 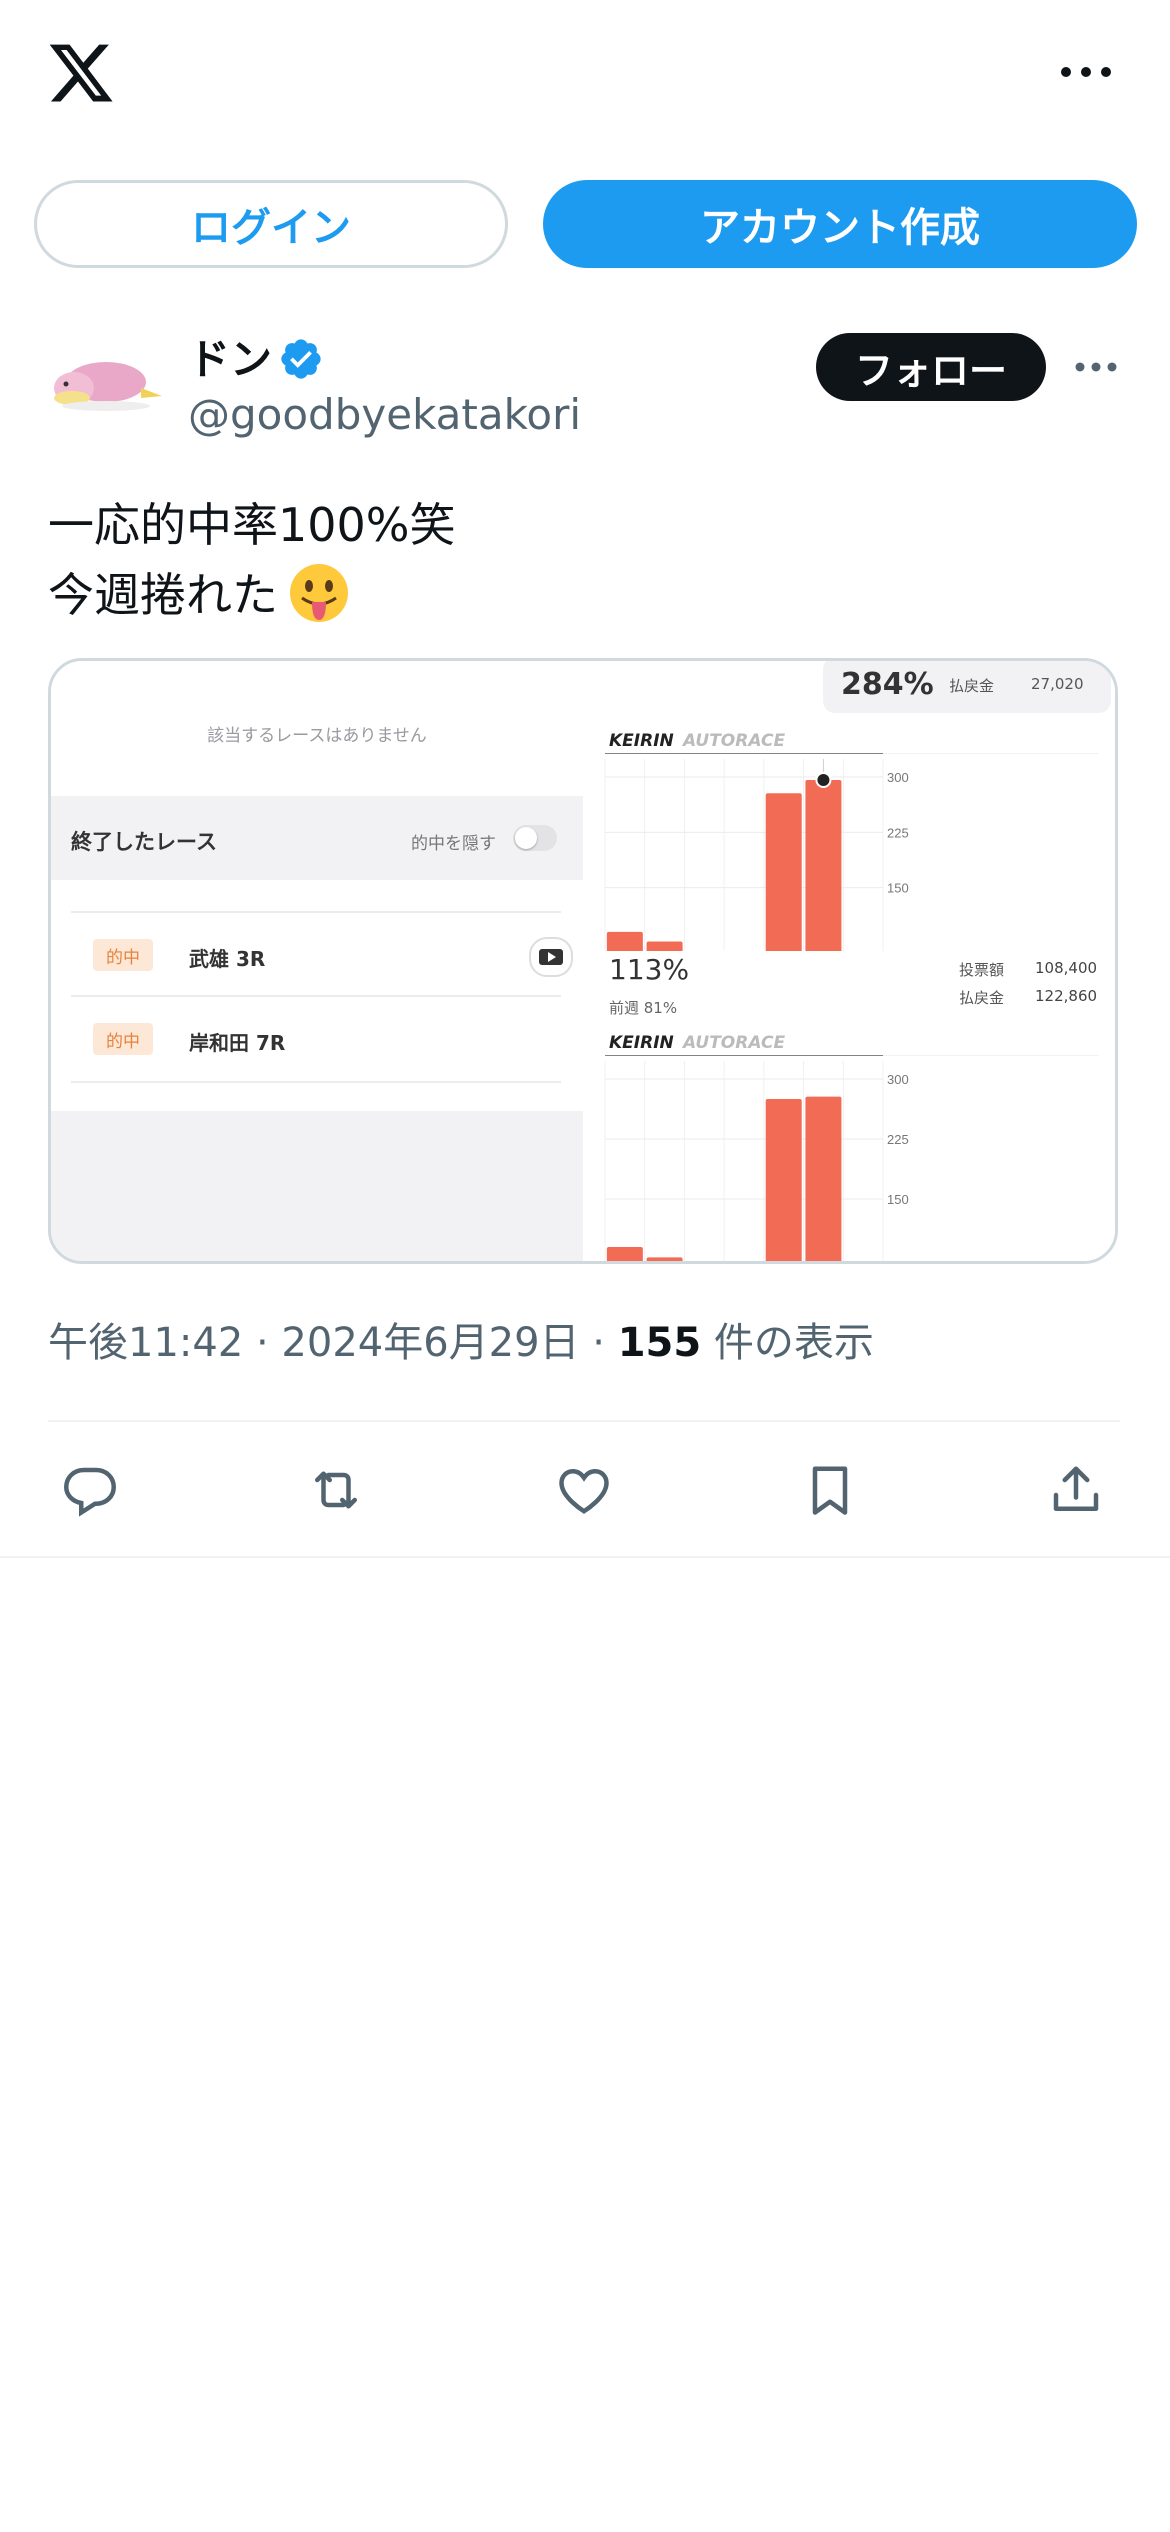 I want to click on author-name: ドン, so click(x=230, y=356).